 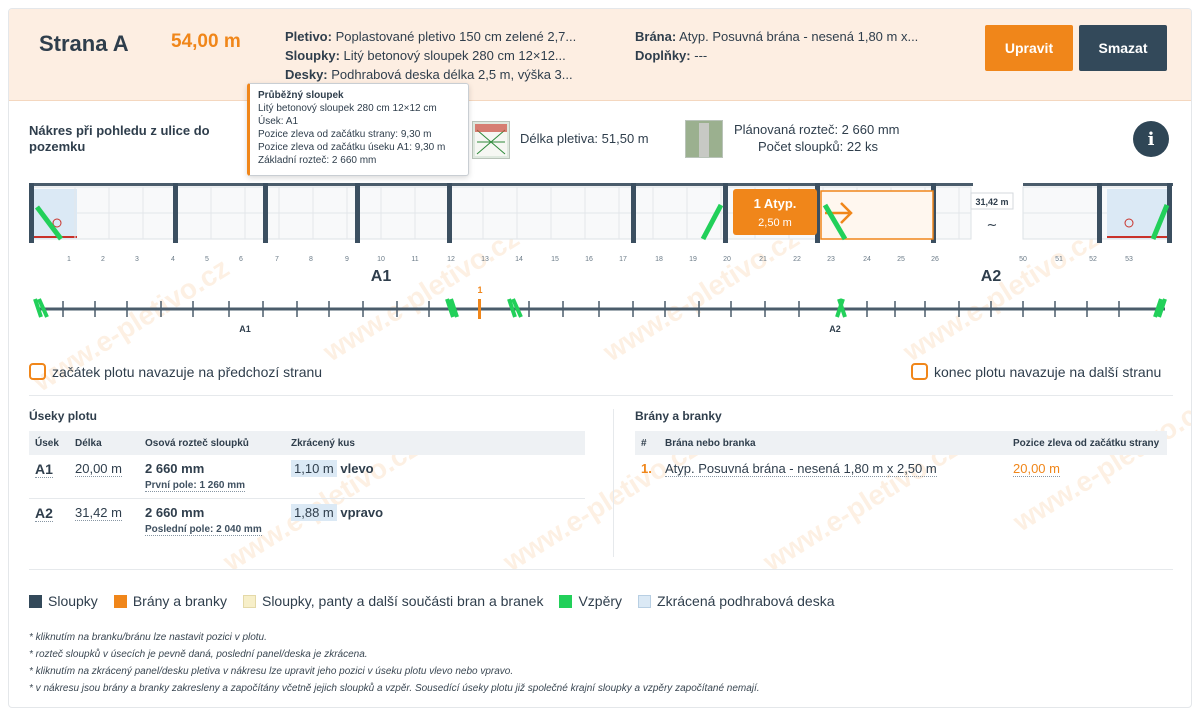 What do you see at coordinates (311, 259) in the screenshot?
I see `post-number: 8` at bounding box center [311, 259].